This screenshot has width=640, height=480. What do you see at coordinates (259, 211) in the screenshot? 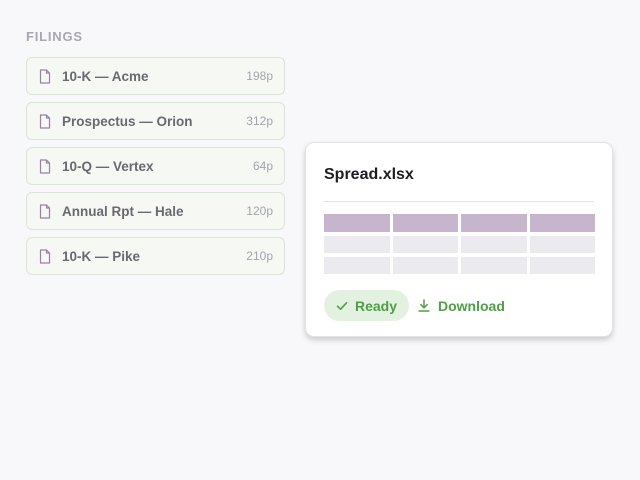
I see `page-count: 120p` at bounding box center [259, 211].